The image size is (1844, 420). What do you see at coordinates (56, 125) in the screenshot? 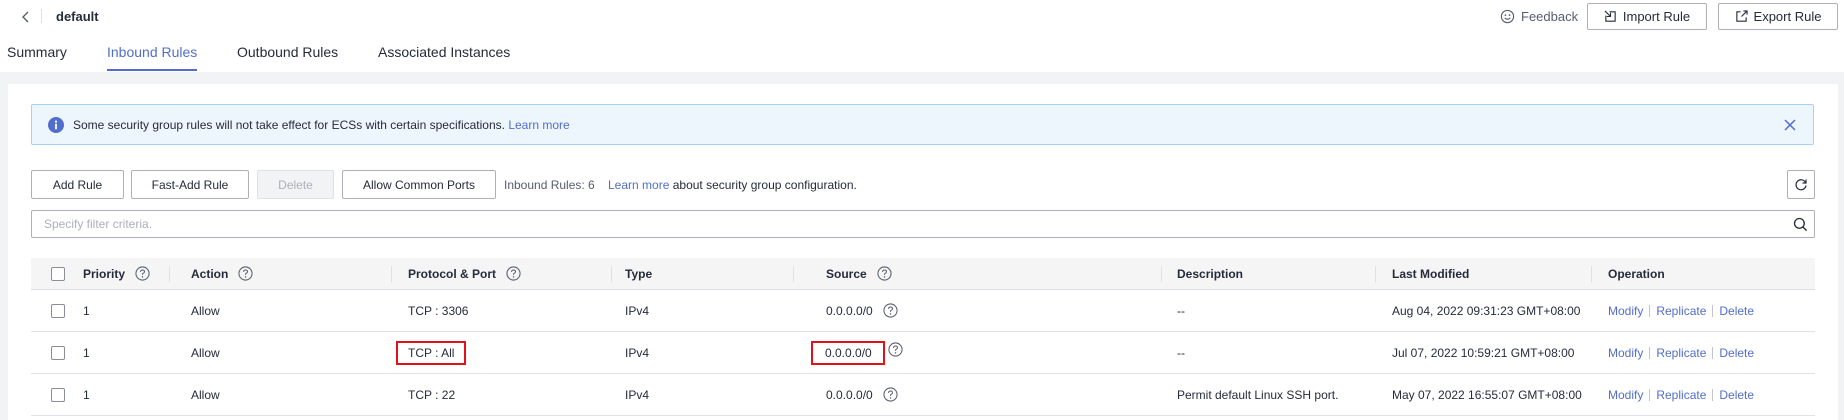
I see `info-icon` at bounding box center [56, 125].